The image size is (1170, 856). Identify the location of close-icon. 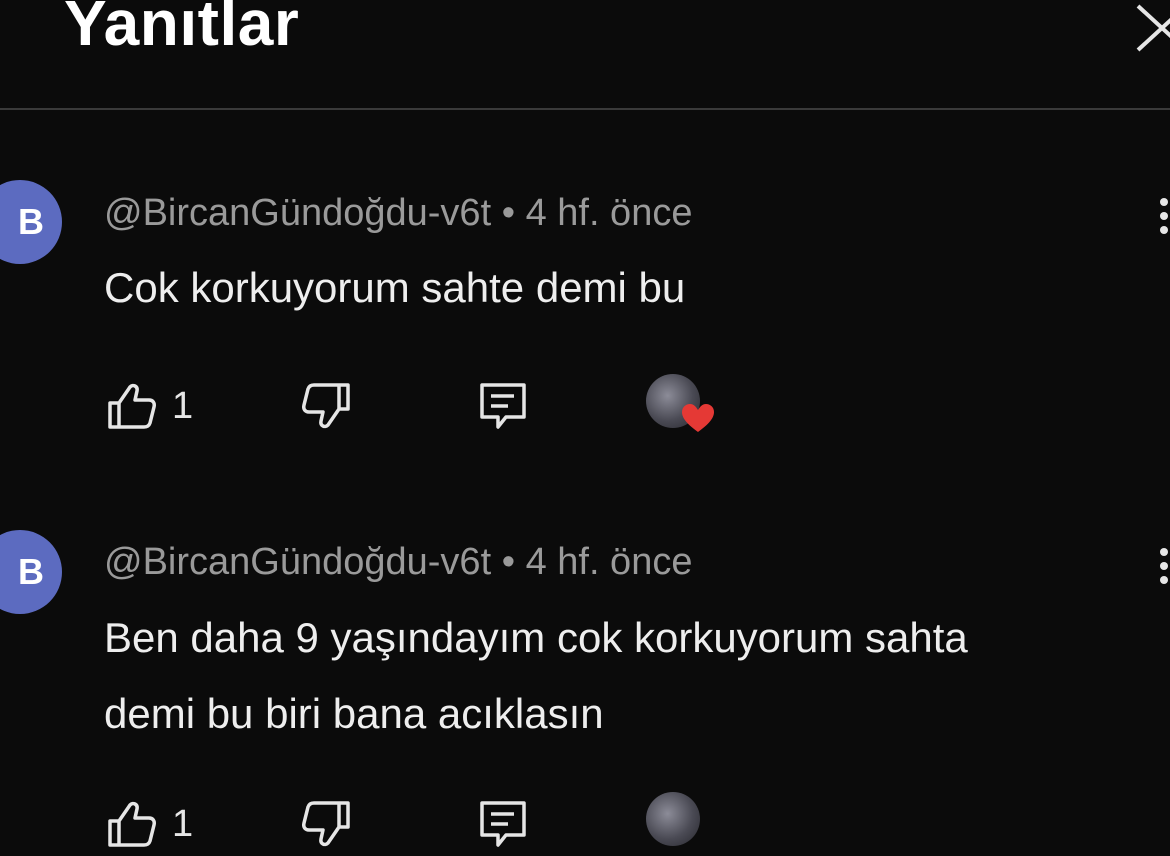
(1153, 28).